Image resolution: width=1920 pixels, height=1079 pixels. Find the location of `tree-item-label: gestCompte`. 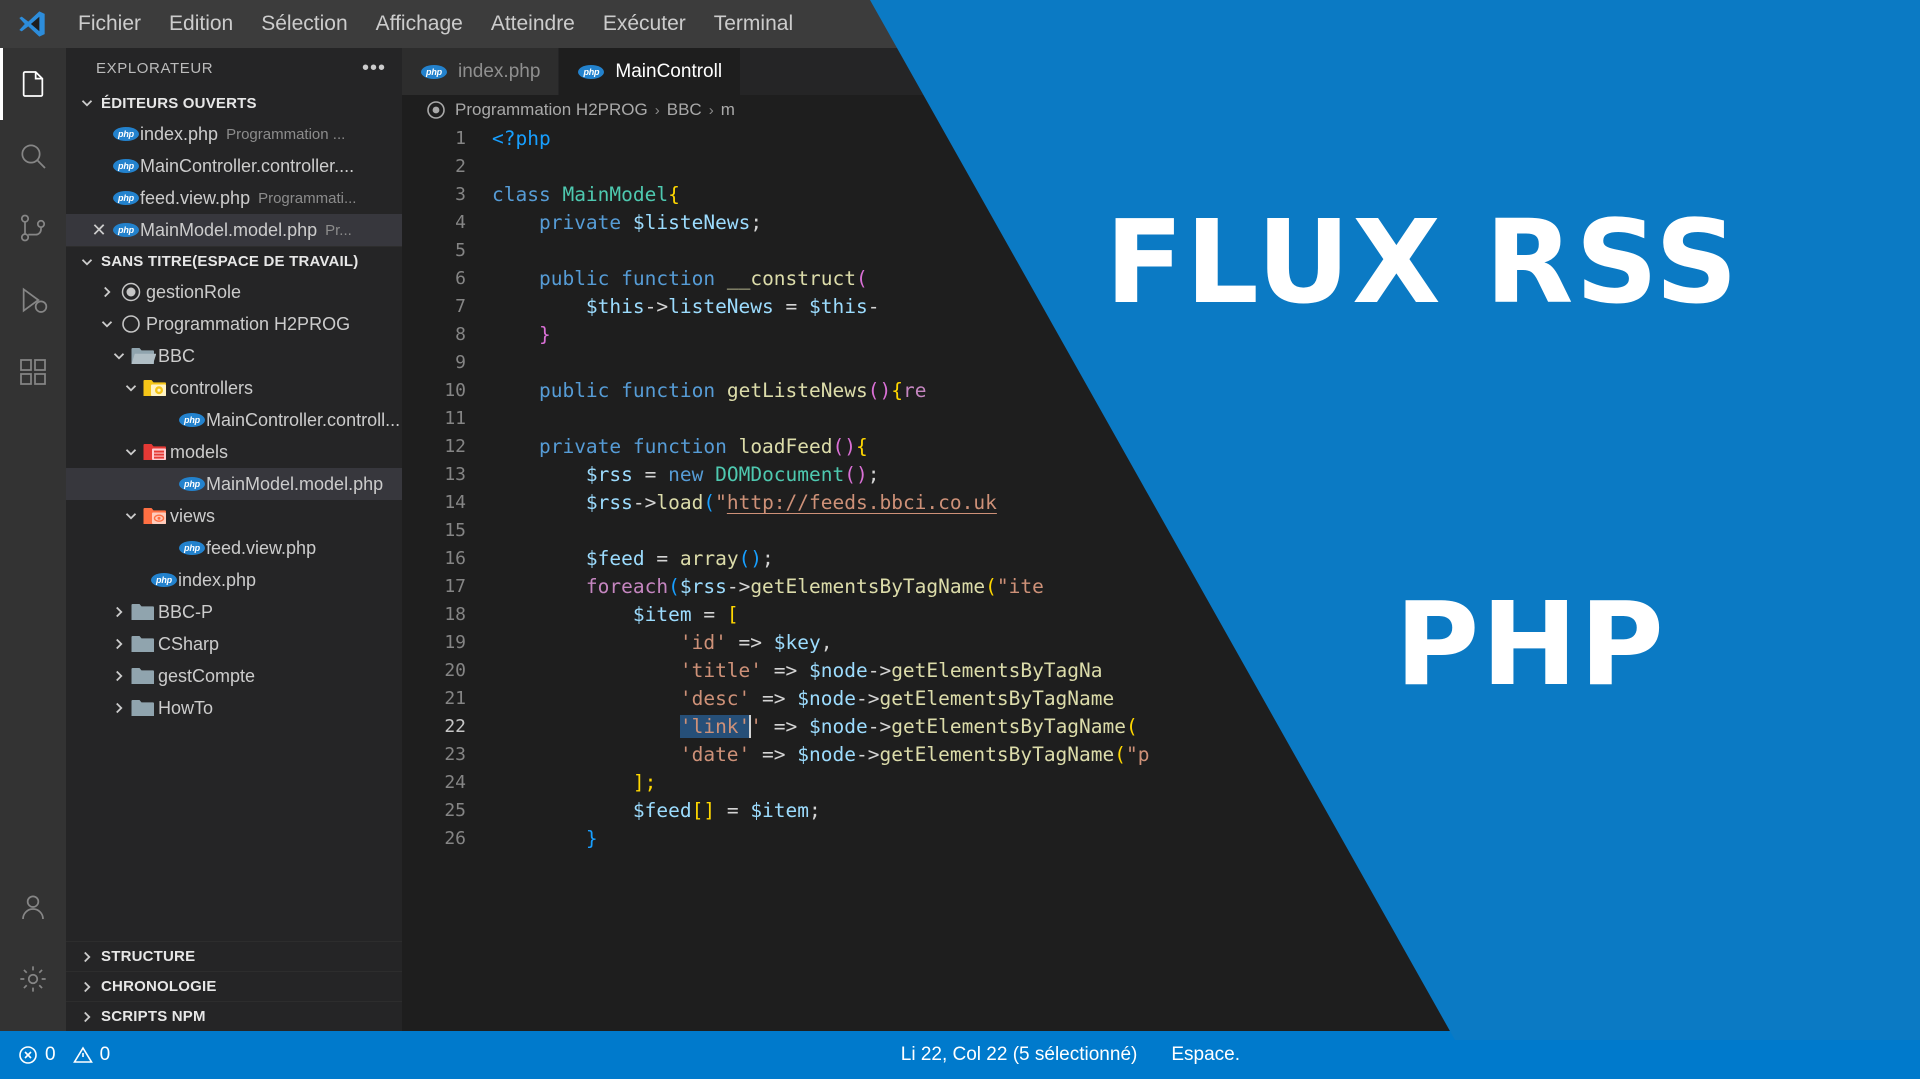

tree-item-label: gestCompte is located at coordinates (207, 675).